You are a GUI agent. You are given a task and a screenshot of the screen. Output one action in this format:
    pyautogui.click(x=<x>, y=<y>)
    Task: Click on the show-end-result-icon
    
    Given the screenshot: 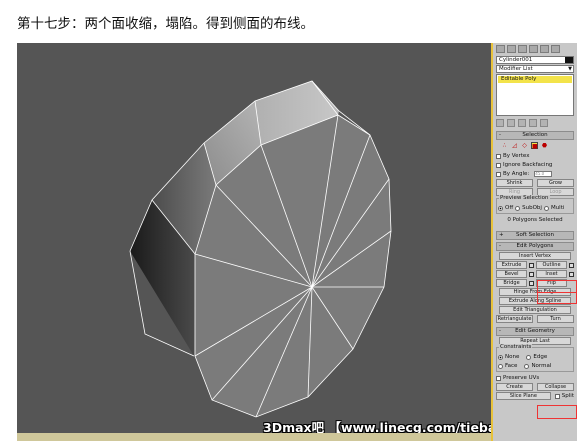 What is the action you would take?
    pyautogui.click(x=511, y=123)
    